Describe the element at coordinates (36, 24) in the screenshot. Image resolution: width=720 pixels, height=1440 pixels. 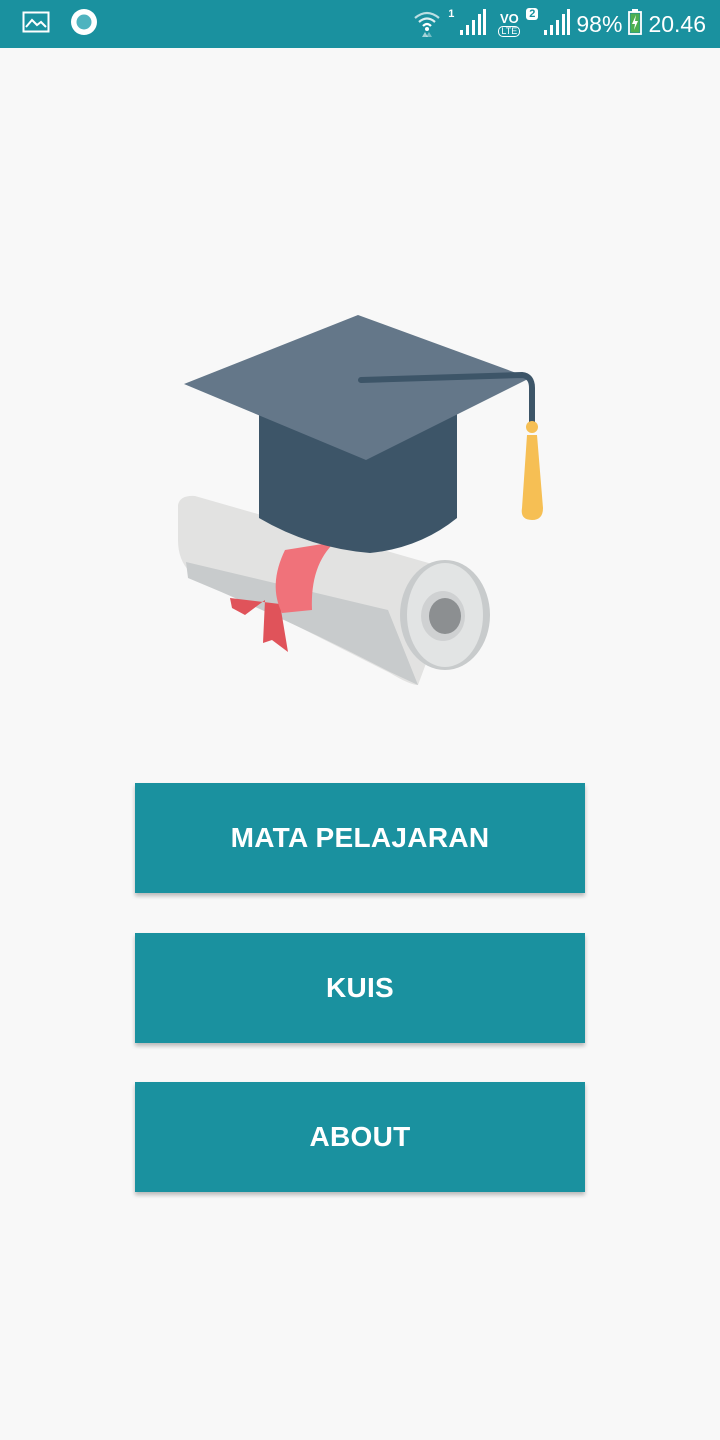
I see `gallery-icon` at that location.